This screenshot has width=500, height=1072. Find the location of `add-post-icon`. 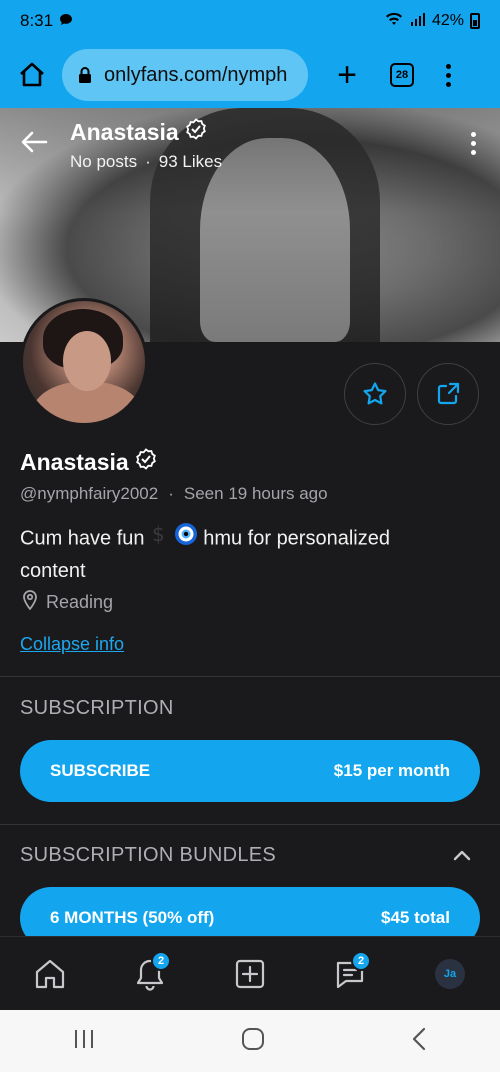

add-post-icon is located at coordinates (250, 973).